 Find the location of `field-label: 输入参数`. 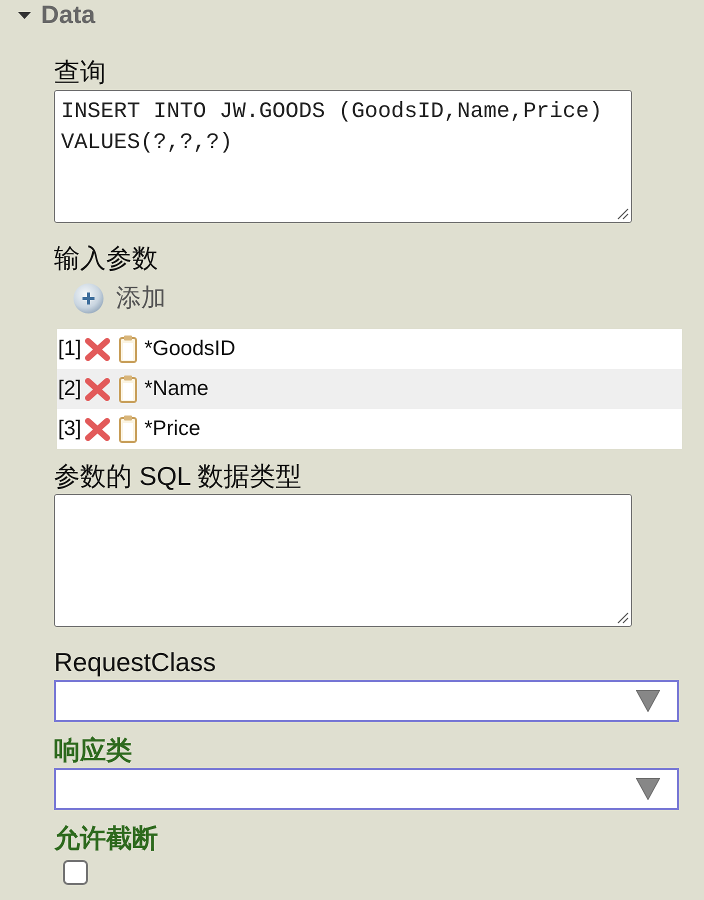

field-label: 输入参数 is located at coordinates (106, 258).